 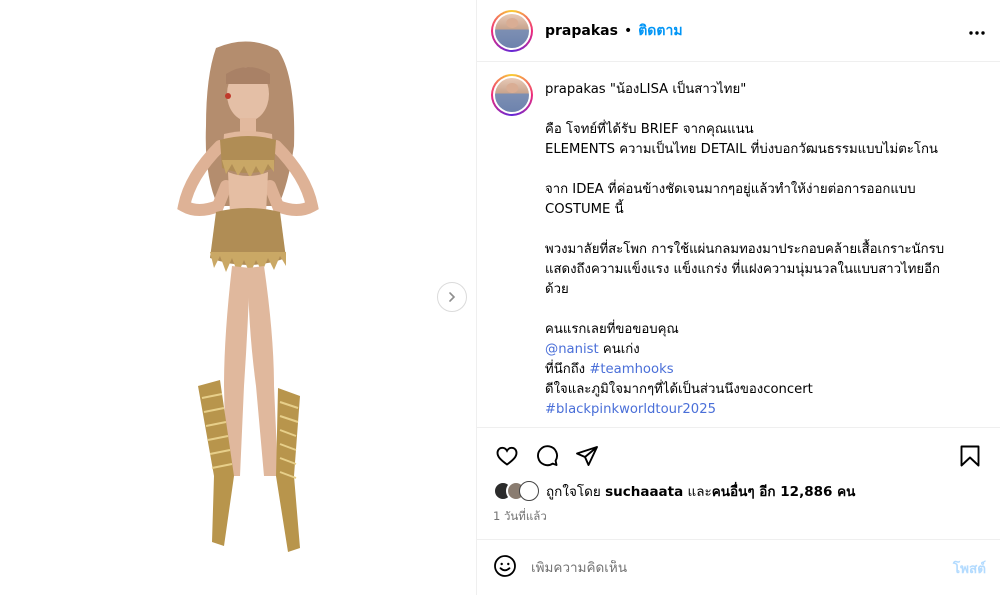 I want to click on chevron-right-icon, so click(x=452, y=297).